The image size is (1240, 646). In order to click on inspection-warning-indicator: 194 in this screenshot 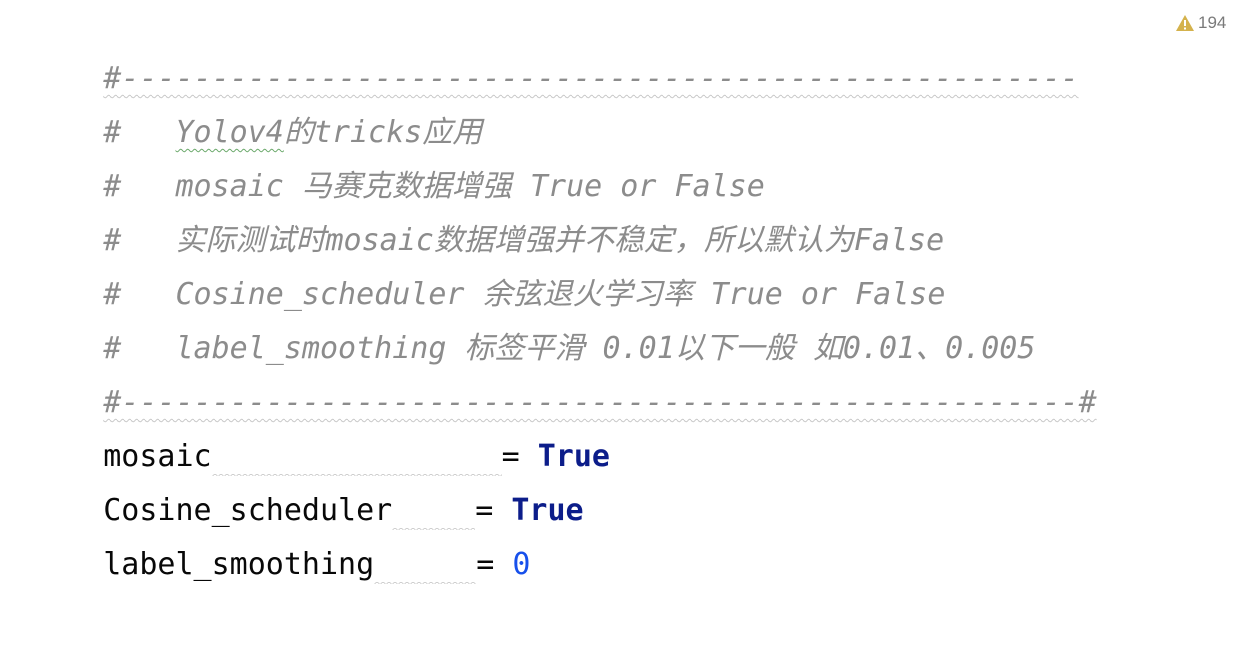, I will do `click(1200, 23)`.